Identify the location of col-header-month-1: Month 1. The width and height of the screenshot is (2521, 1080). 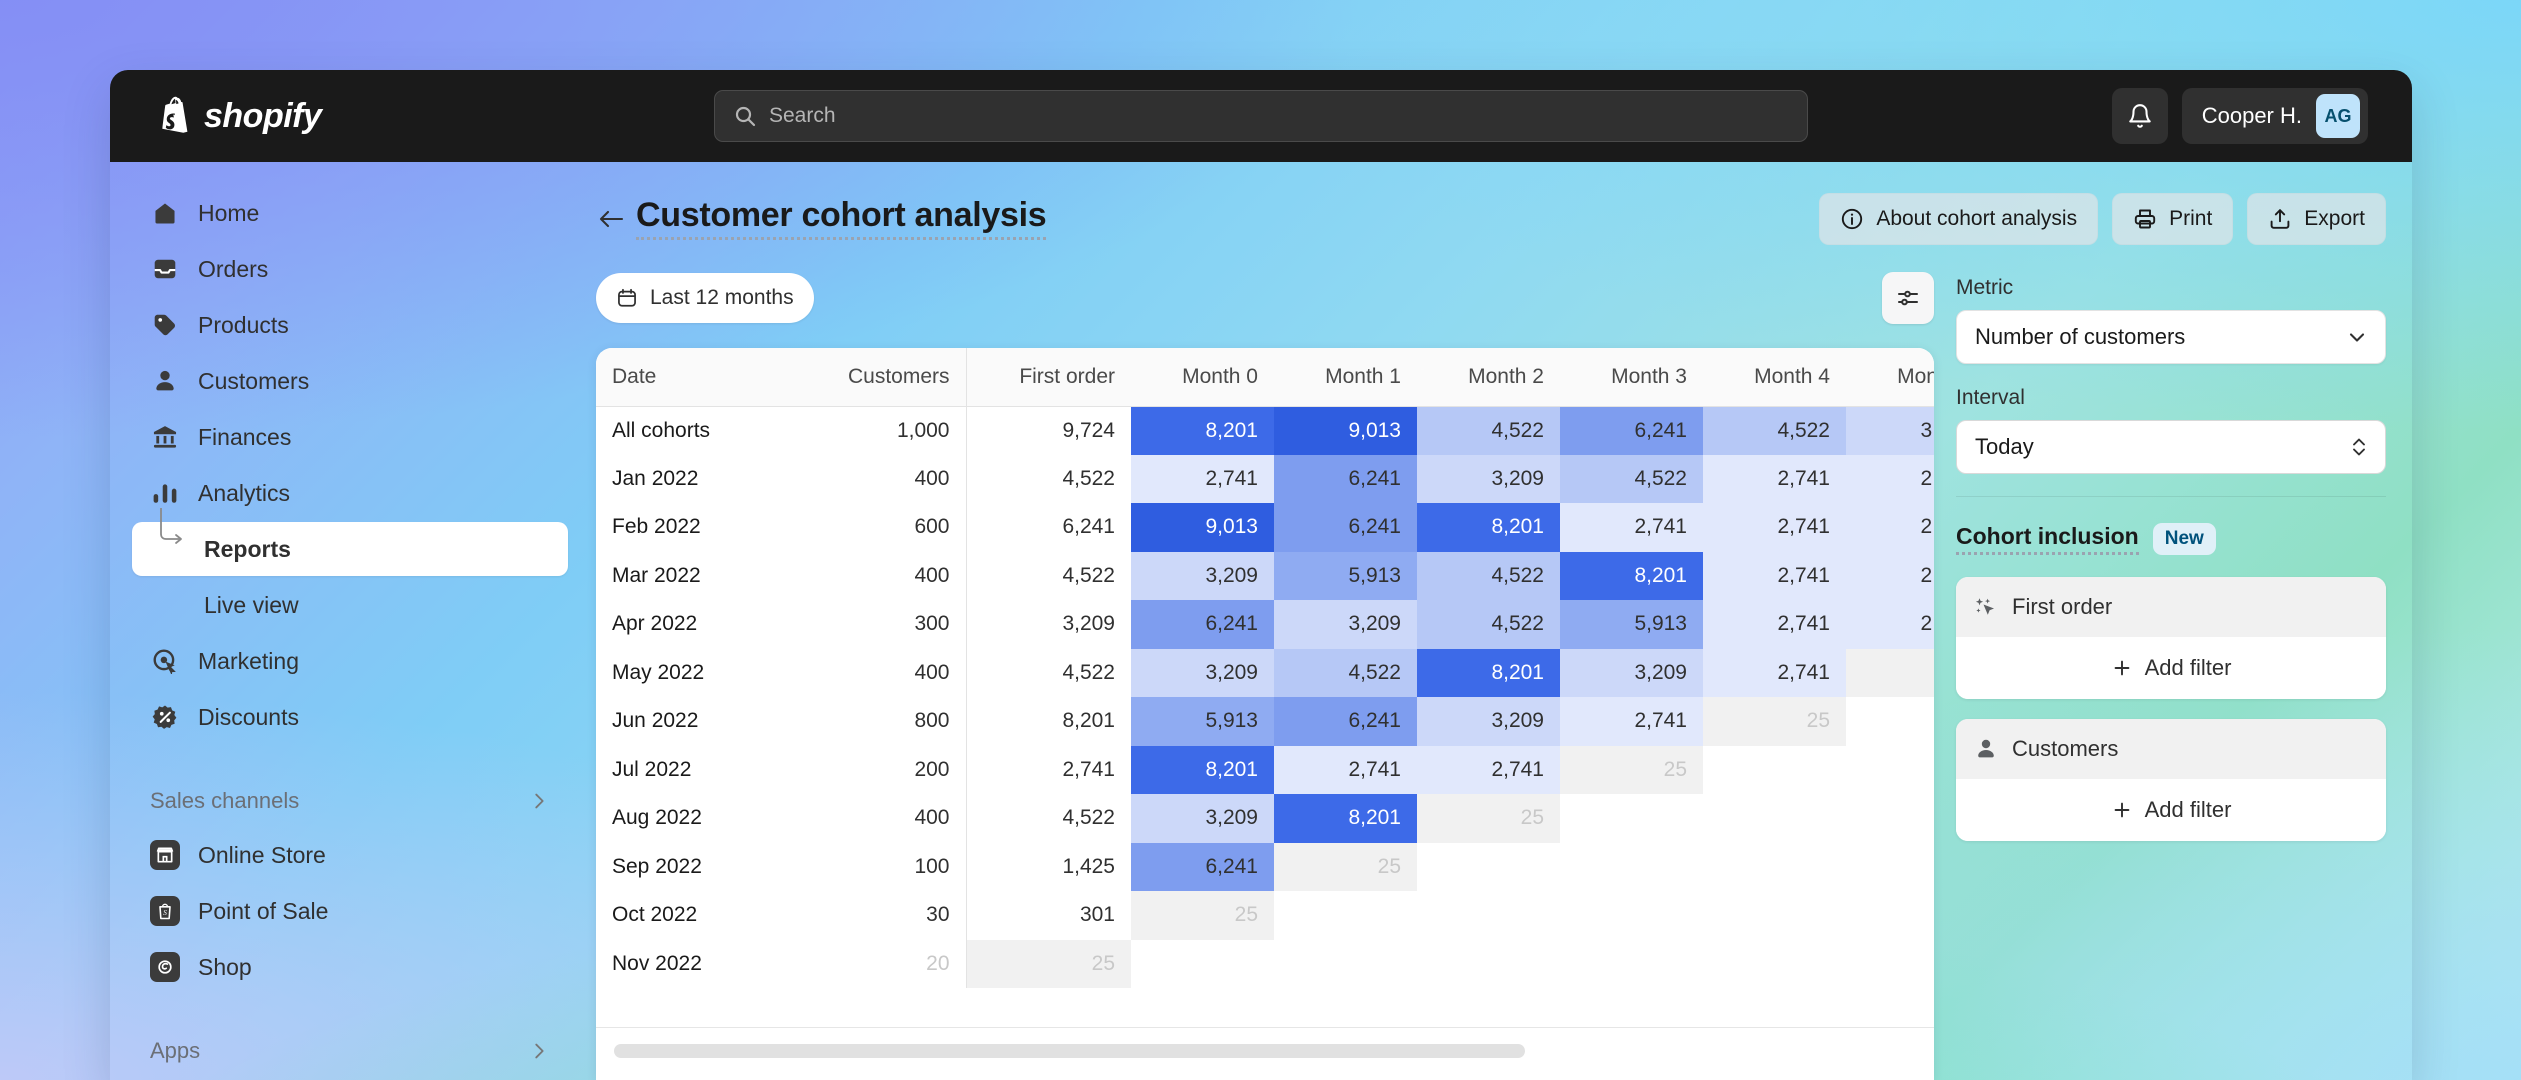
(1345, 377).